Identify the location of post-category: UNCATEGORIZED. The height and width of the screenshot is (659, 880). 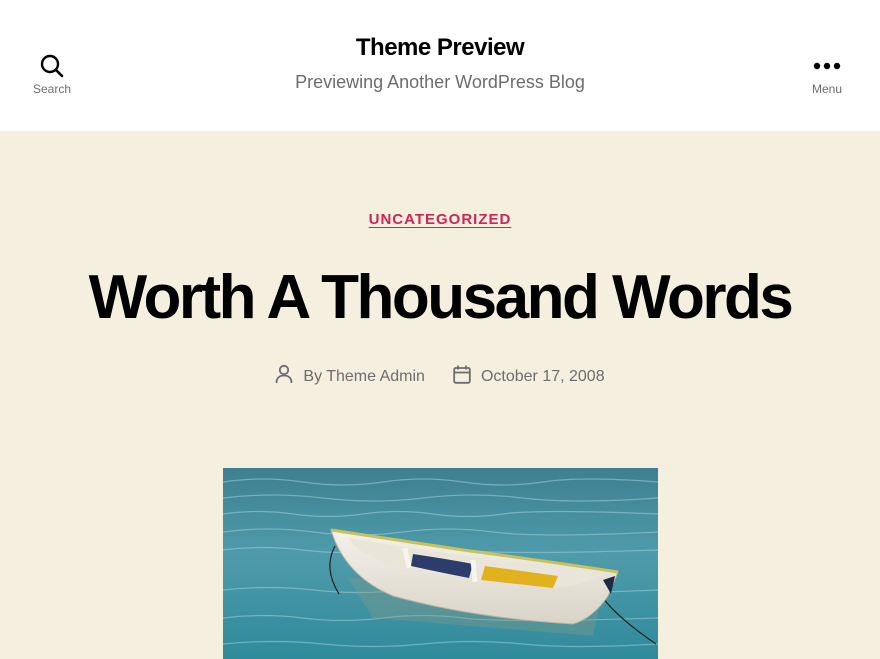
(440, 220).